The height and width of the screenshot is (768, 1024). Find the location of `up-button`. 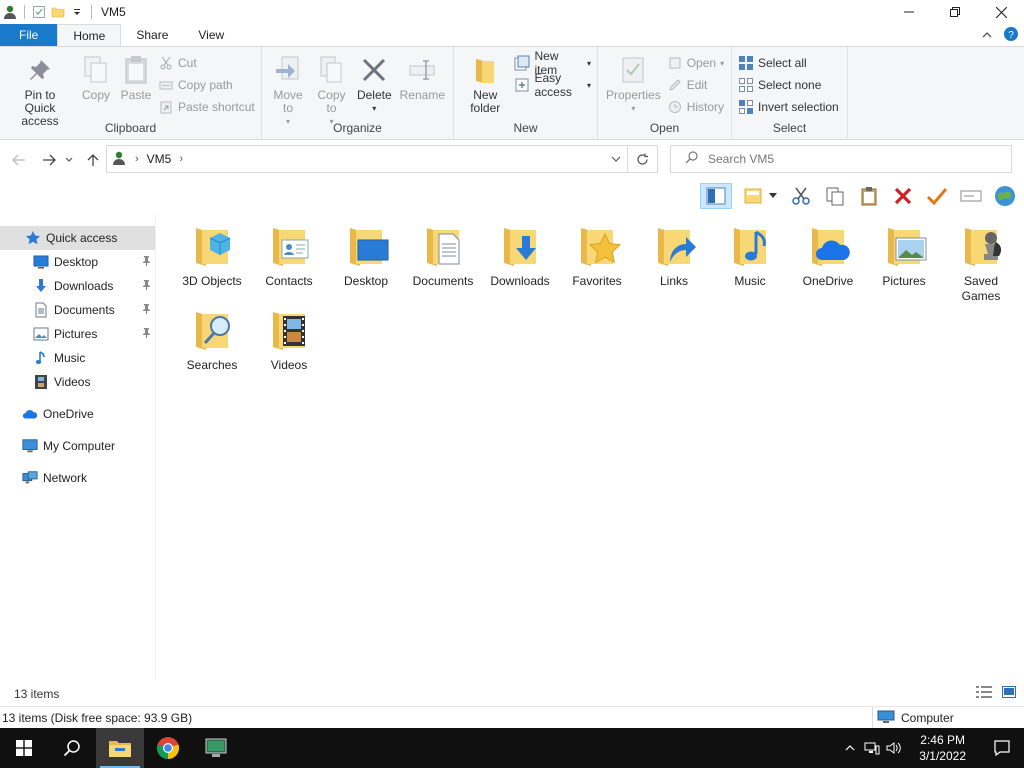

up-button is located at coordinates (93, 160).